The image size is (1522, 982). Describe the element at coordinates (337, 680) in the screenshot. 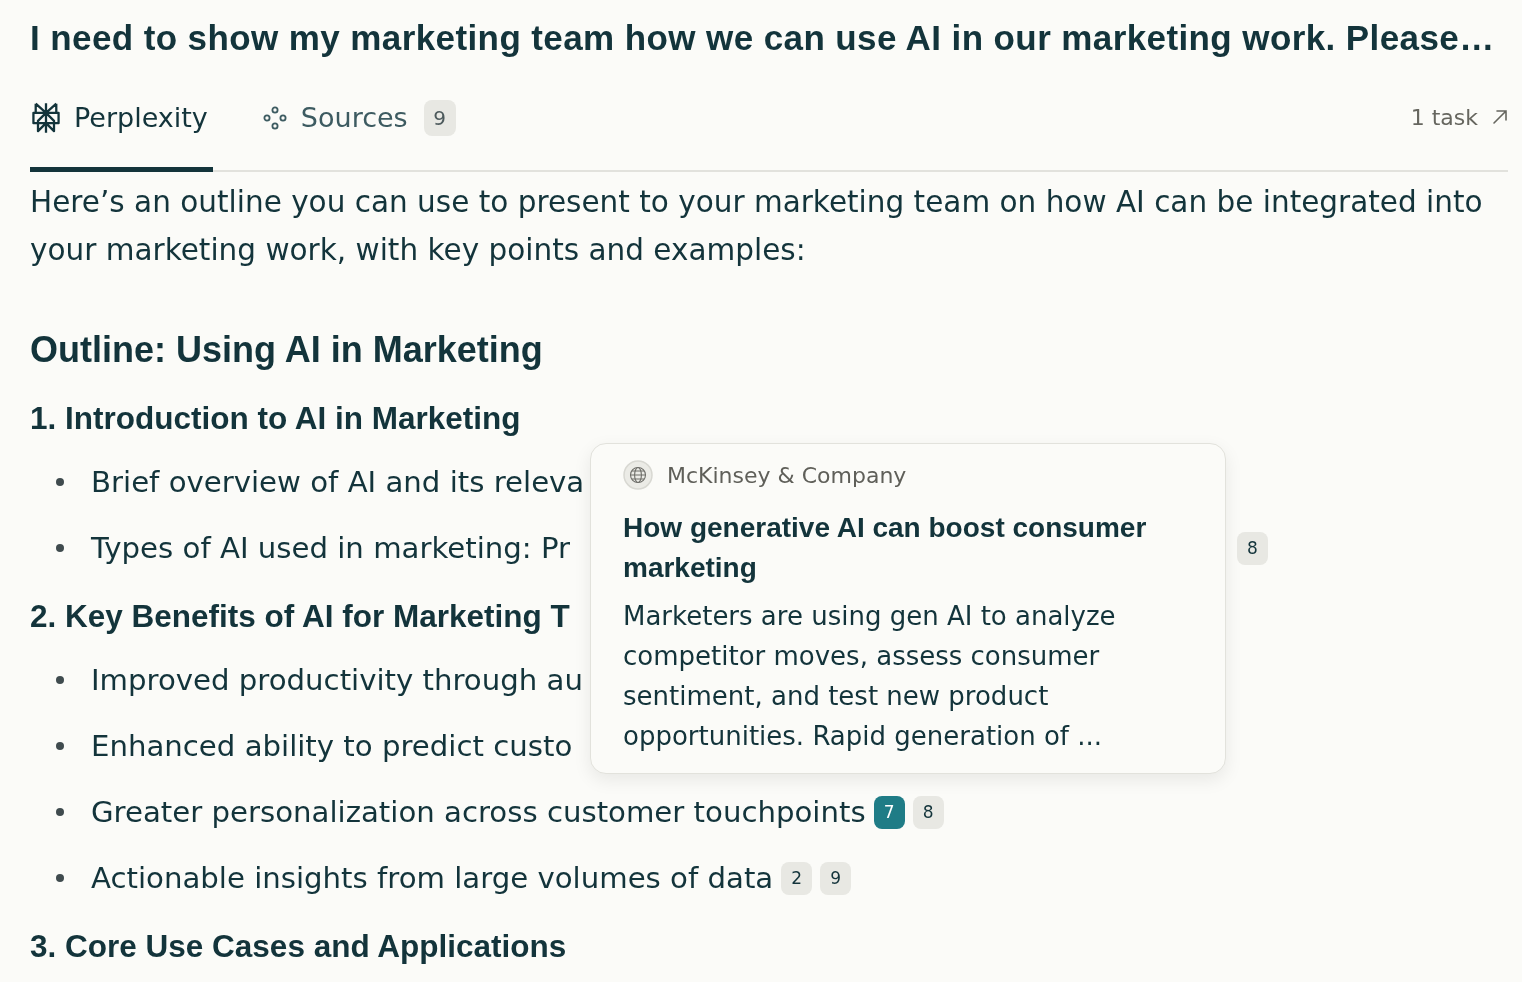

I see `bullet-text: Improved productivity through au` at that location.